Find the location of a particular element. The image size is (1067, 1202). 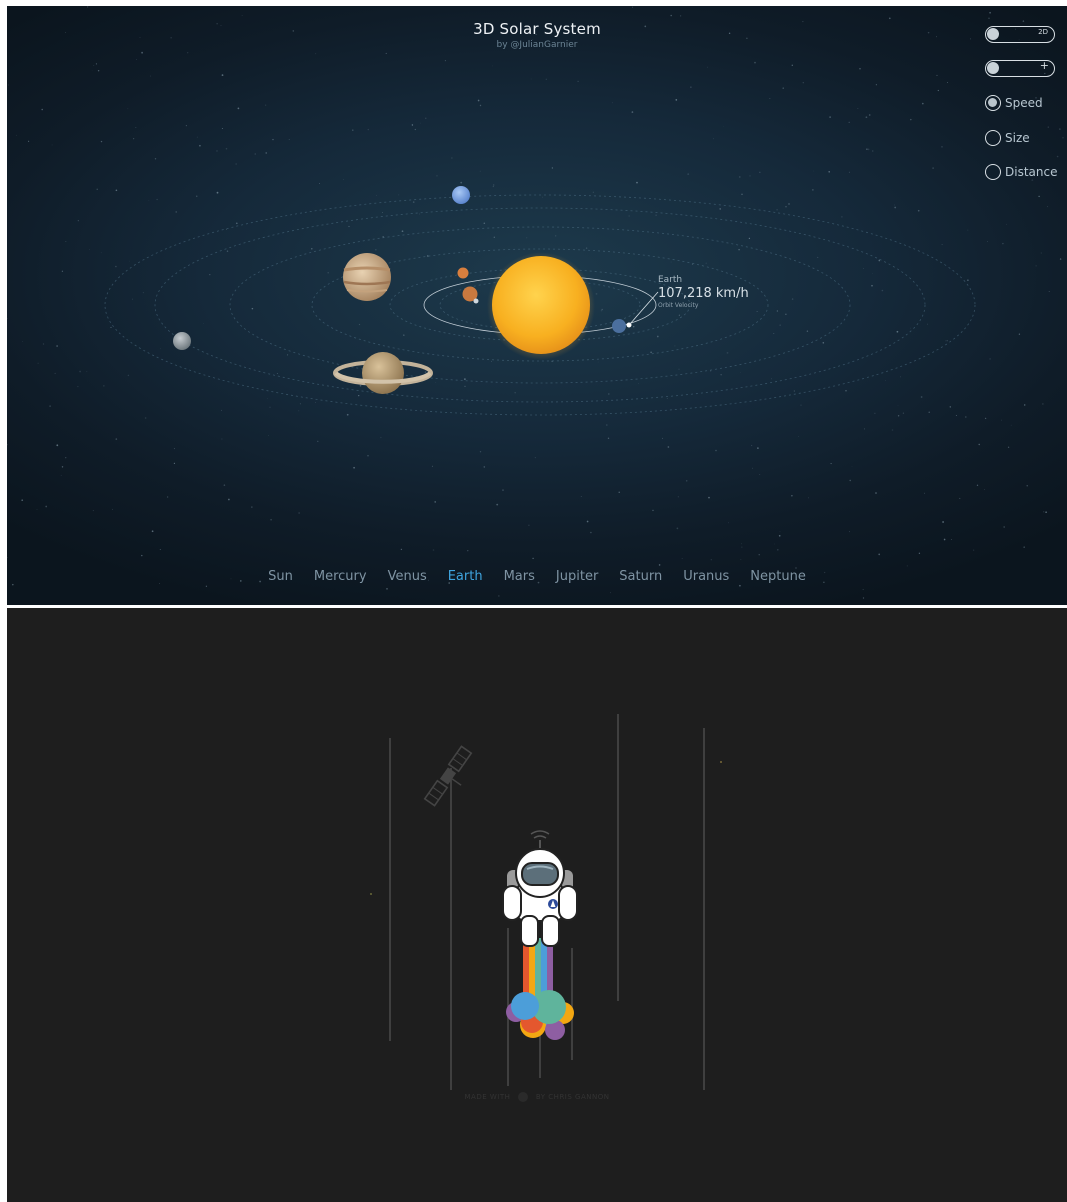

planet-info-label: Orbit Velocity is located at coordinates (678, 305).